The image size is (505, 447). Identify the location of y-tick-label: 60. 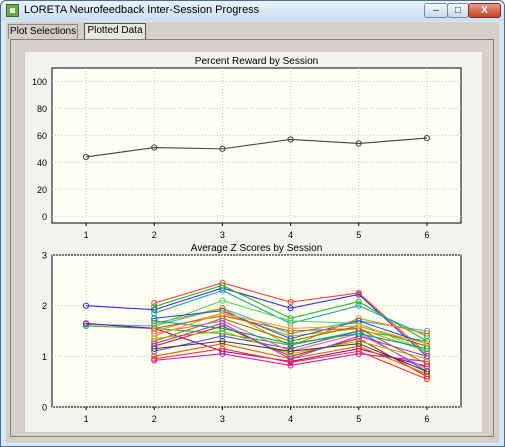
(42, 136).